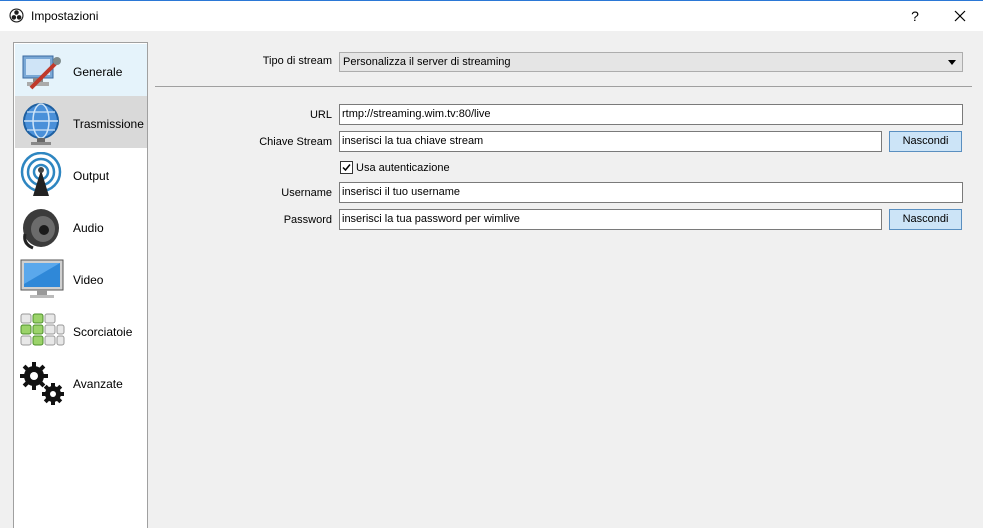  Describe the element at coordinates (297, 61) in the screenshot. I see `stream-type-label: Tipo di stream` at that location.